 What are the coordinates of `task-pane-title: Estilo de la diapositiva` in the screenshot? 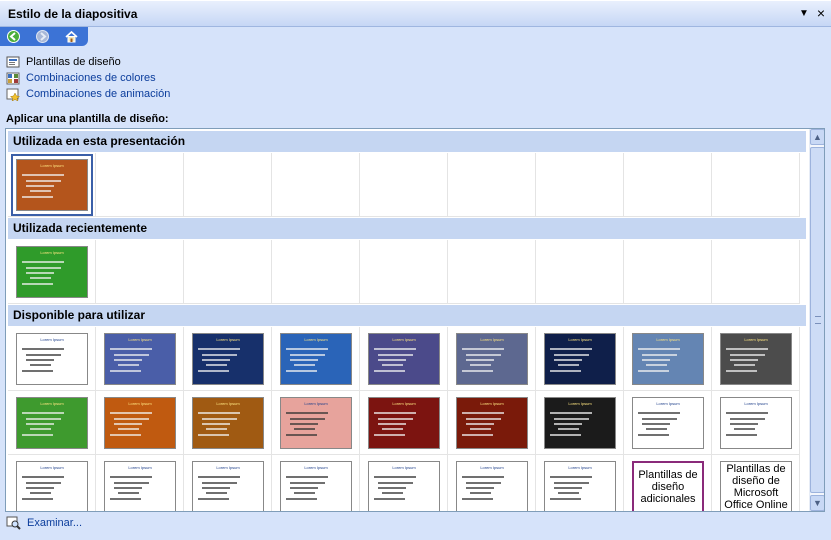 It's located at (73, 14).